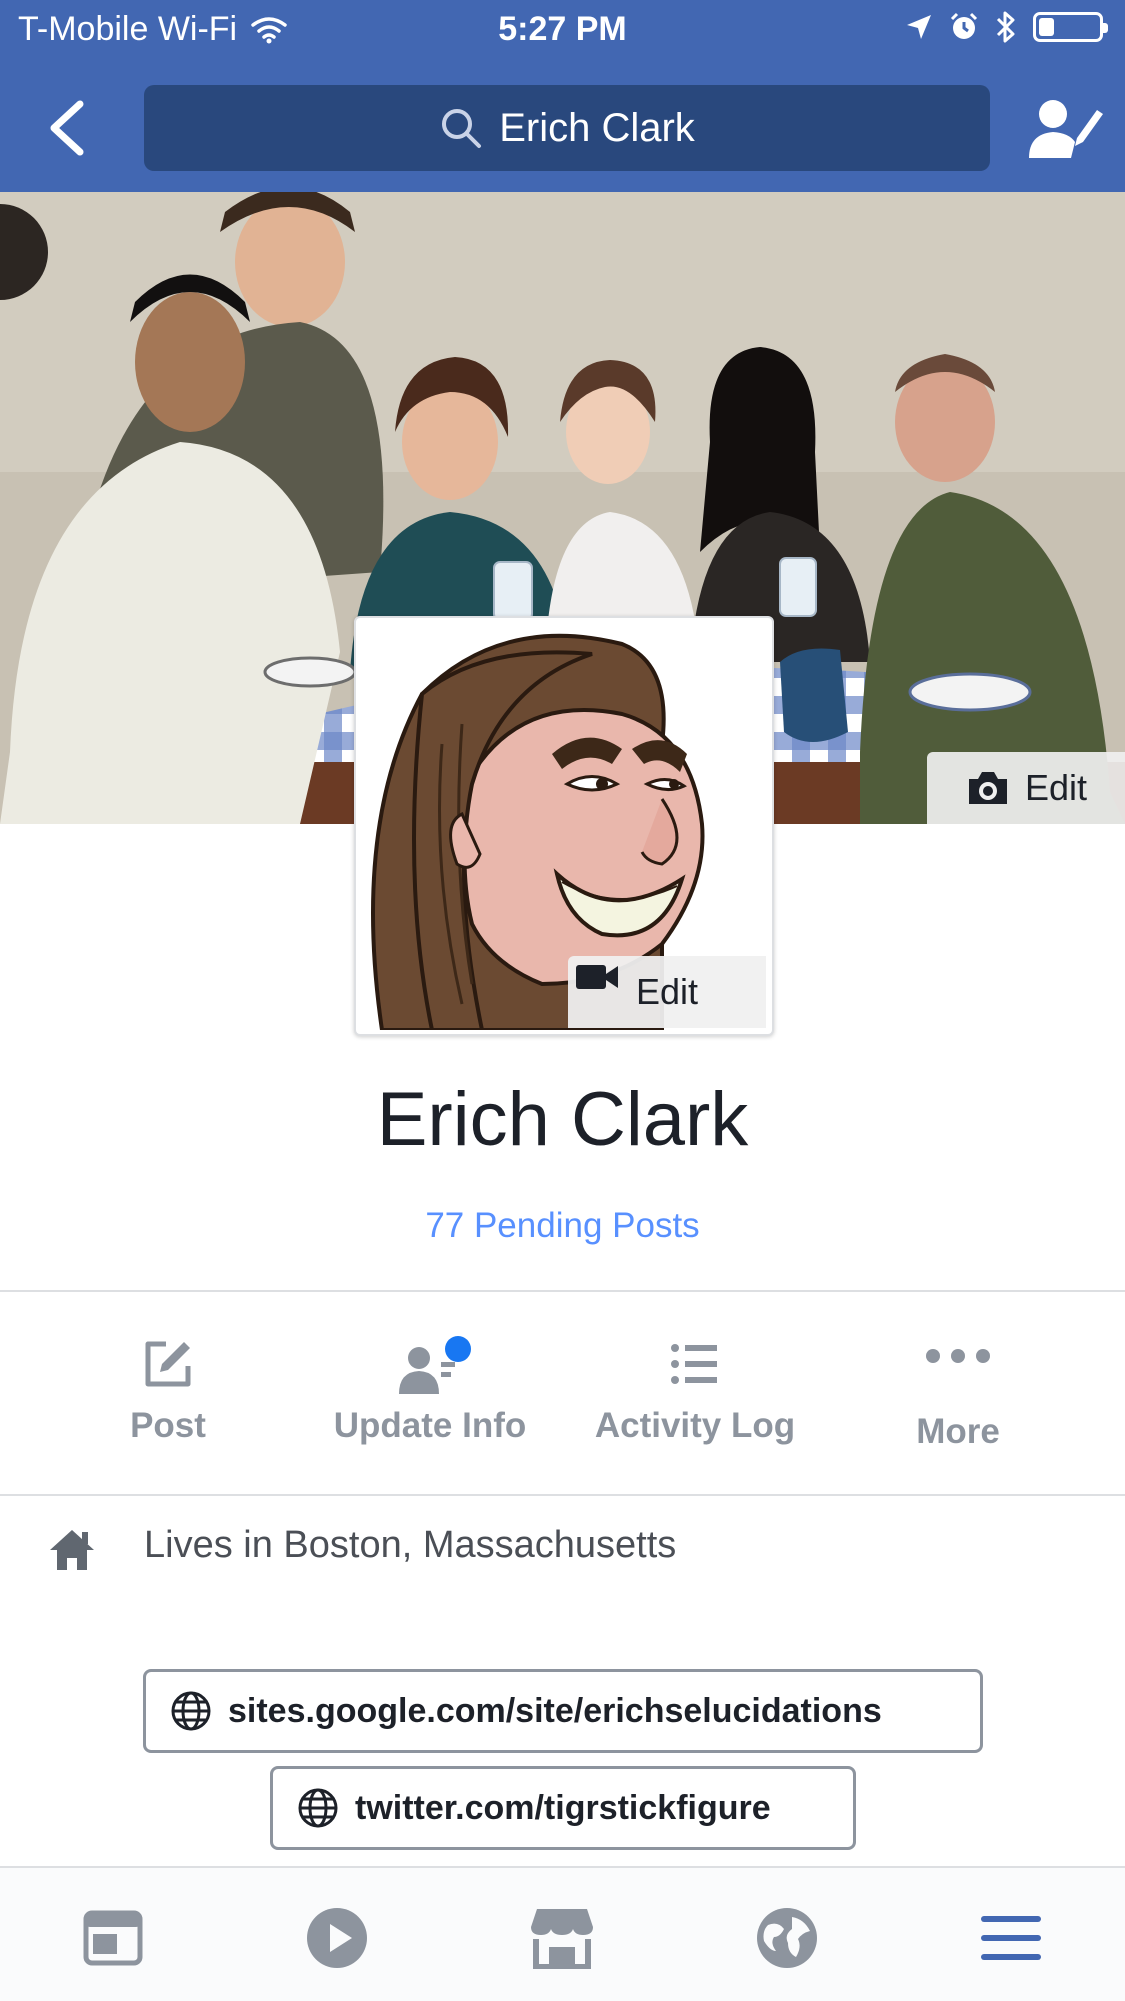 Image resolution: width=1125 pixels, height=2001 pixels. What do you see at coordinates (597, 127) in the screenshot?
I see `search-text: Erich Clark` at bounding box center [597, 127].